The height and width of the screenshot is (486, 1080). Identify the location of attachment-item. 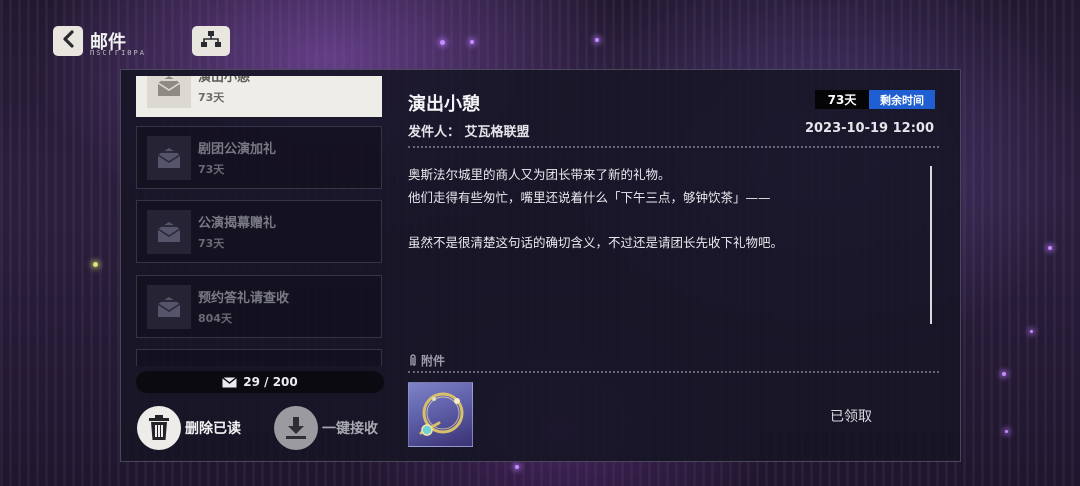
(440, 414).